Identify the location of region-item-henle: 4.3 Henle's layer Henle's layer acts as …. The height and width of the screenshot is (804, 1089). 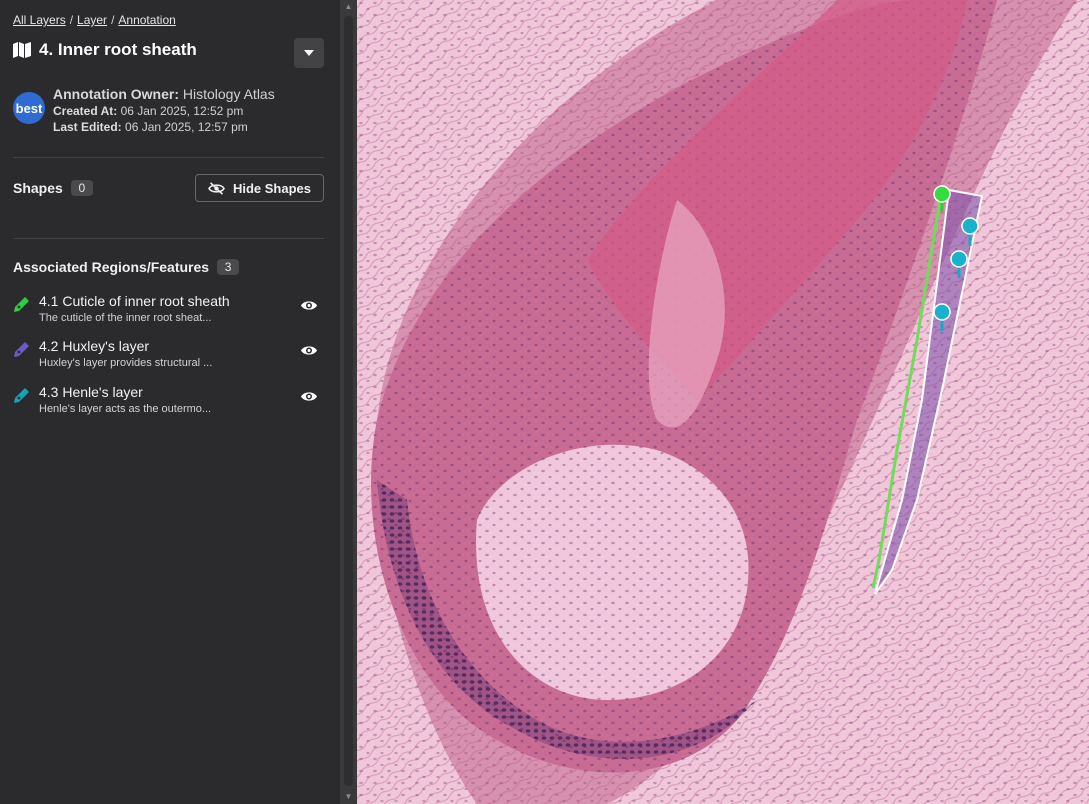
(168, 402).